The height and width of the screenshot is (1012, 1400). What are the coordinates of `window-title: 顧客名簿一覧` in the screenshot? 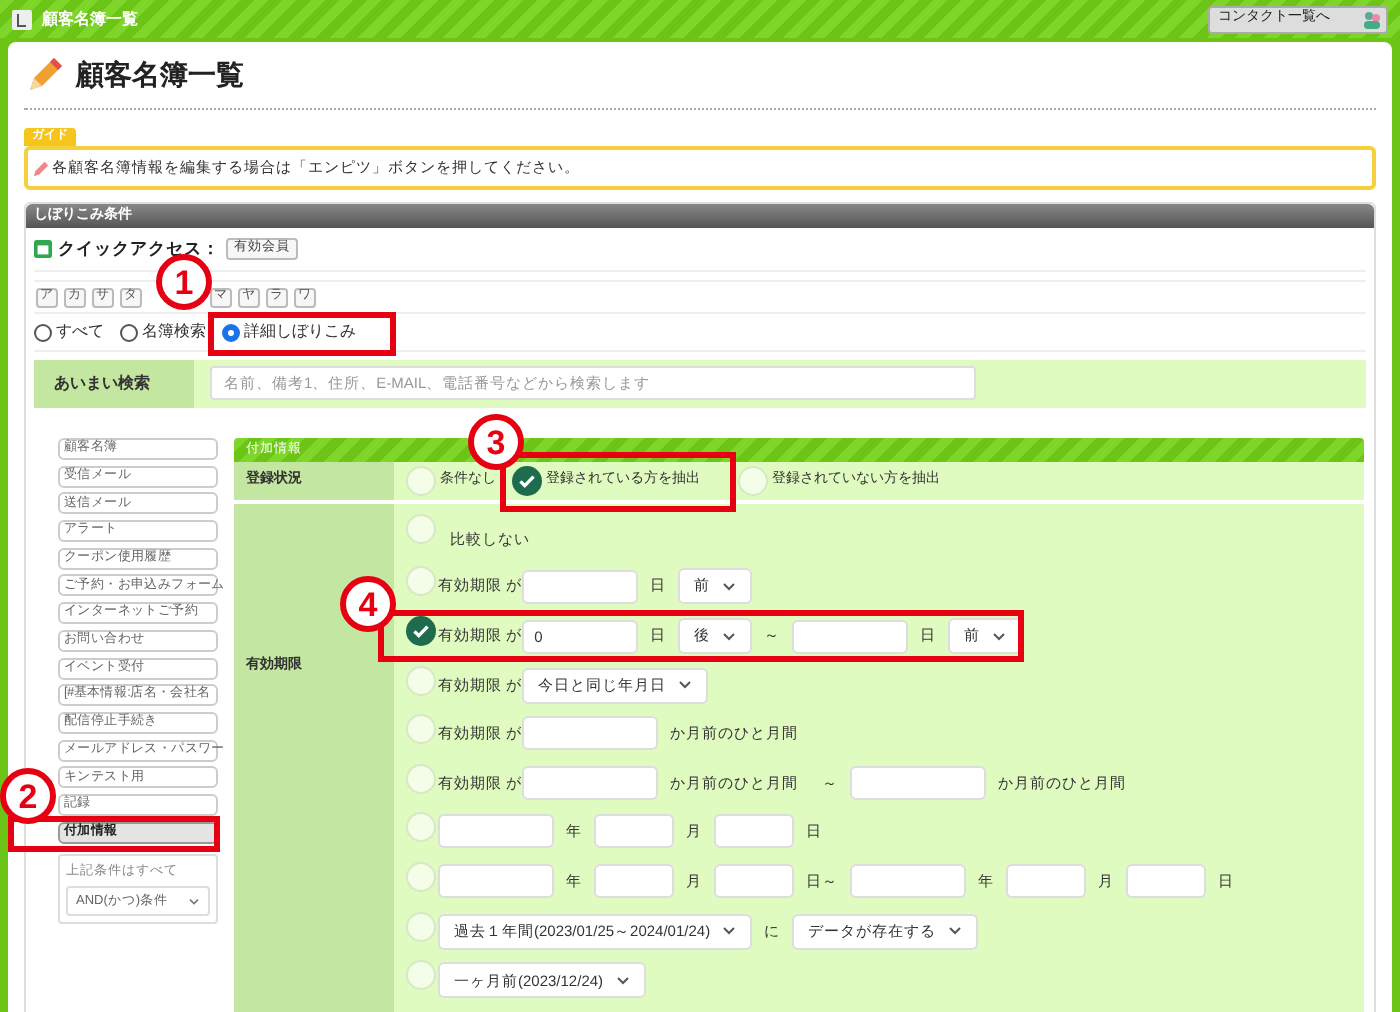 It's located at (90, 19).